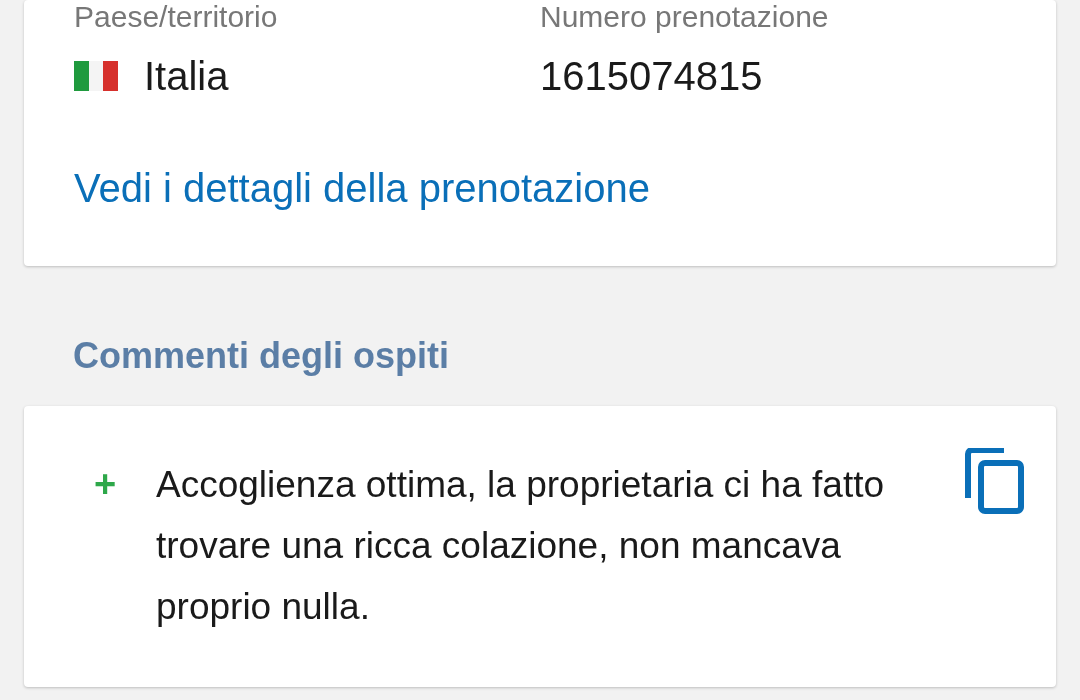 This screenshot has height=700, width=1080. I want to click on flag-icon, so click(96, 76).